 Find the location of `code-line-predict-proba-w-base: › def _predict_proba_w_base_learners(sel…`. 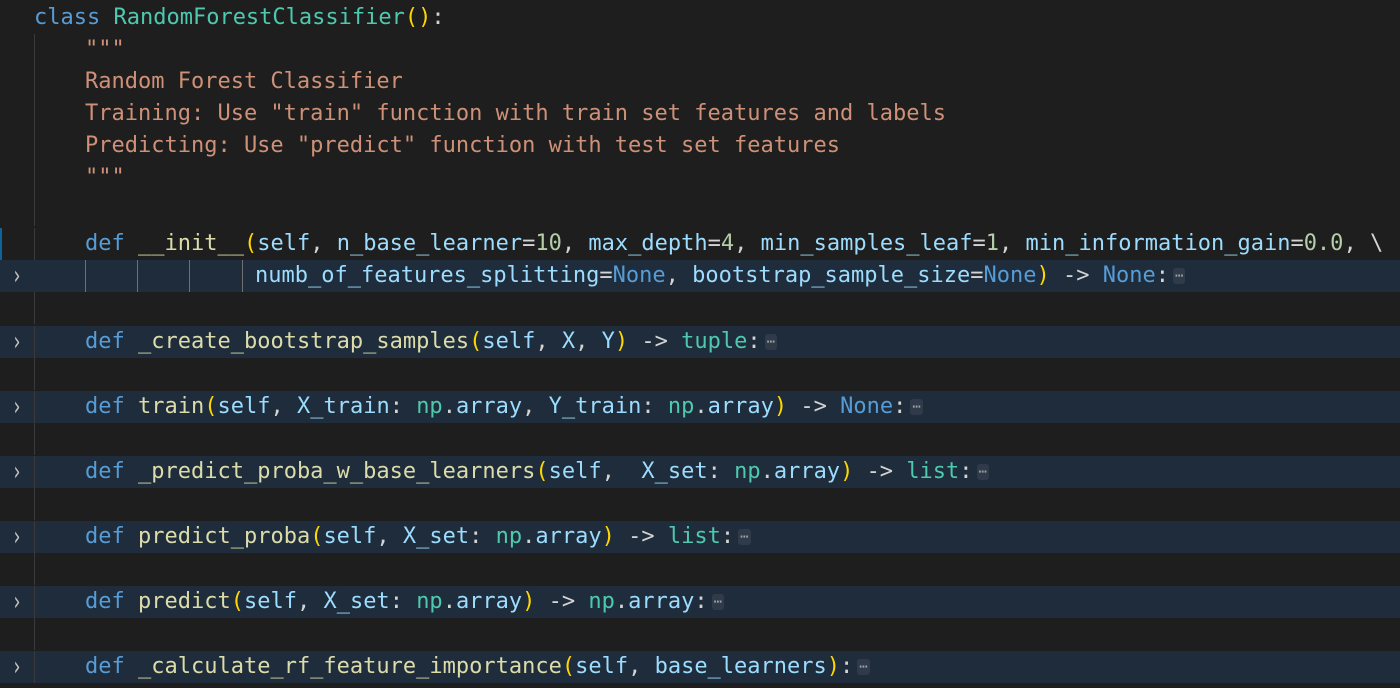

code-line-predict-proba-w-base: › def _predict_proba_w_base_learners(sel… is located at coordinates (700, 472).